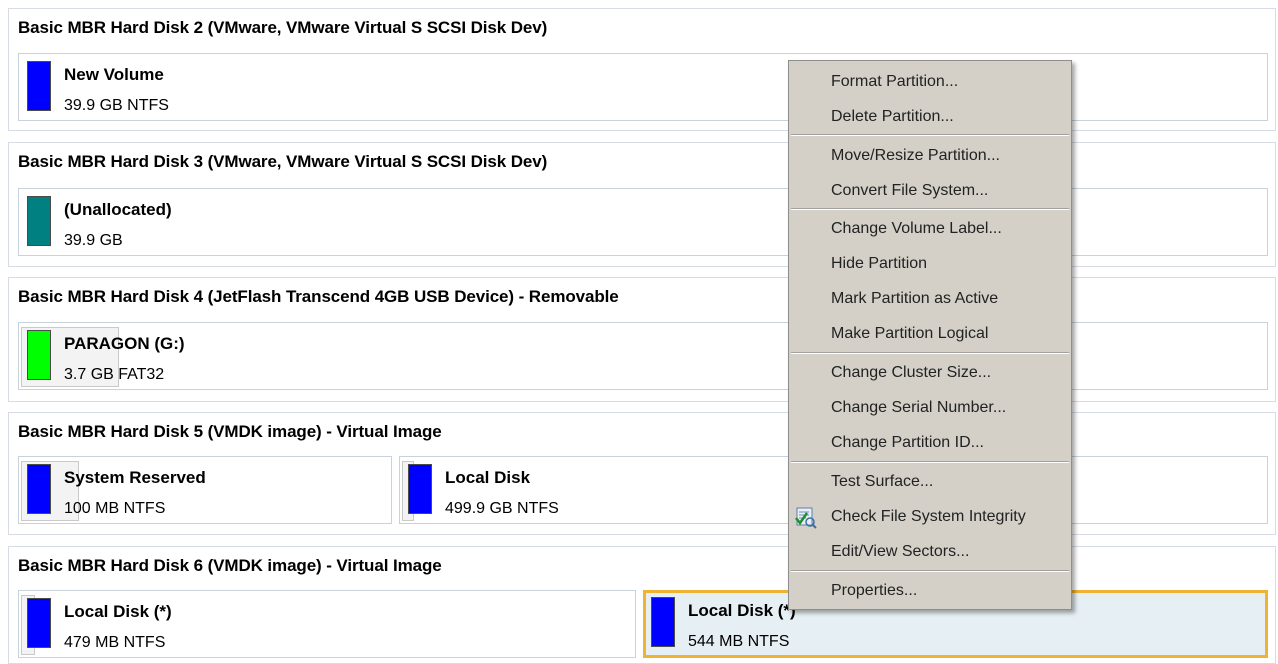 The height and width of the screenshot is (664, 1278). What do you see at coordinates (643, 356) in the screenshot?
I see `partition-paragon: PARAGON (G:) 3.7 GB FAT32` at bounding box center [643, 356].